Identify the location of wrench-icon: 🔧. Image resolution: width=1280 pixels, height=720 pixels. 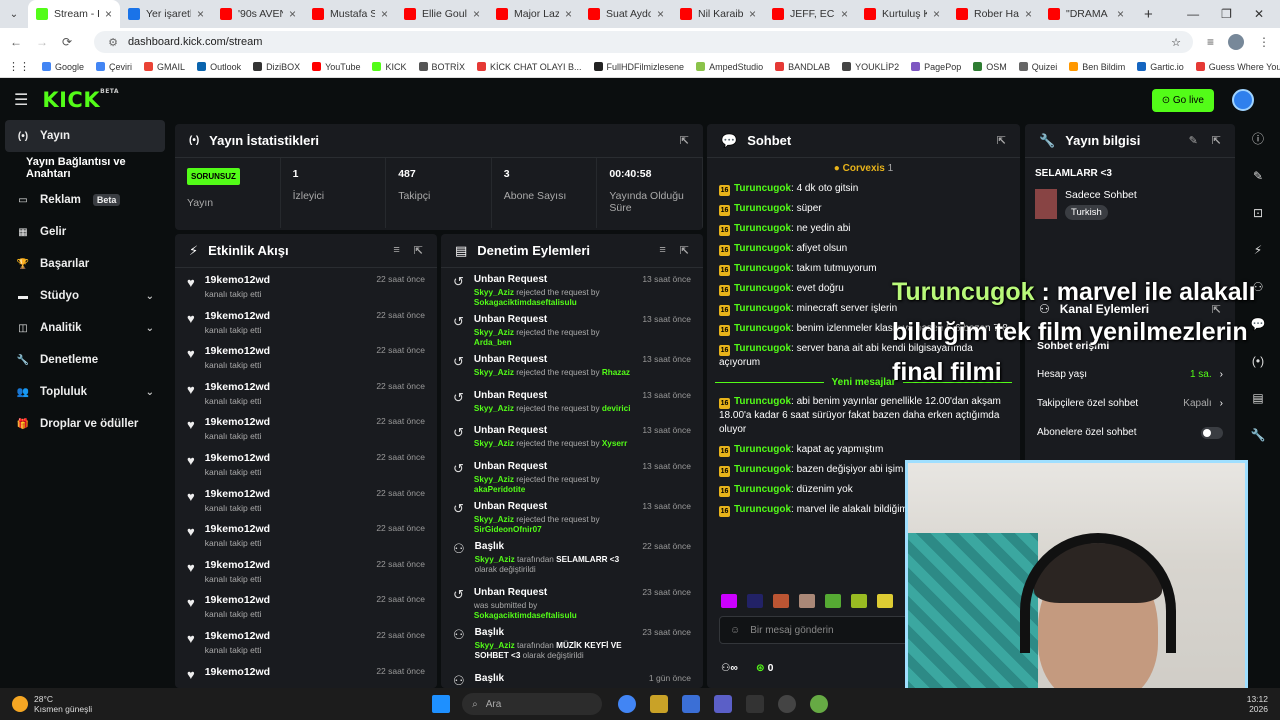
(1258, 434).